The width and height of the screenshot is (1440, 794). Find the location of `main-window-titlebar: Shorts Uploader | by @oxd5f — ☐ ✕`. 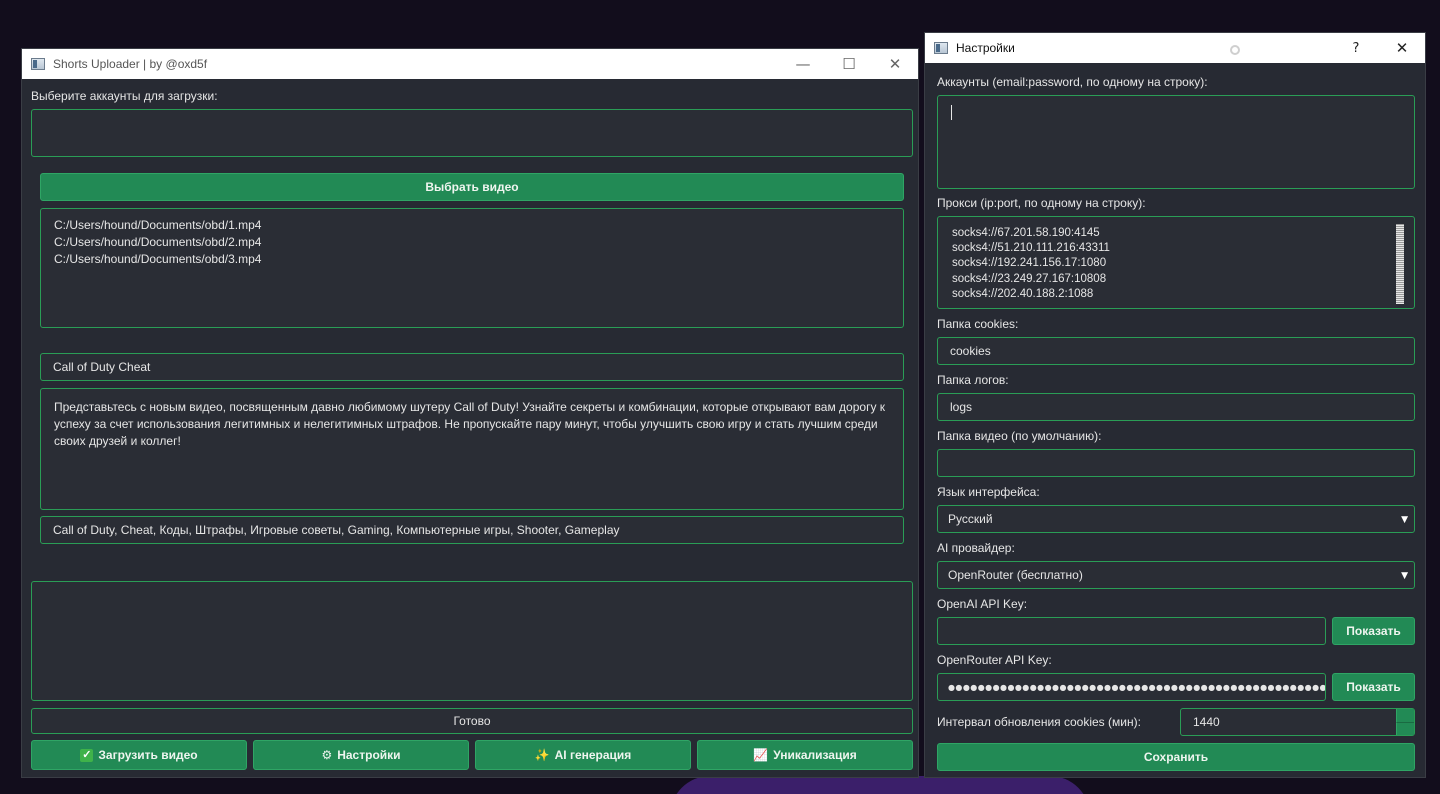

main-window-titlebar: Shorts Uploader | by @oxd5f — ☐ ✕ is located at coordinates (470, 64).